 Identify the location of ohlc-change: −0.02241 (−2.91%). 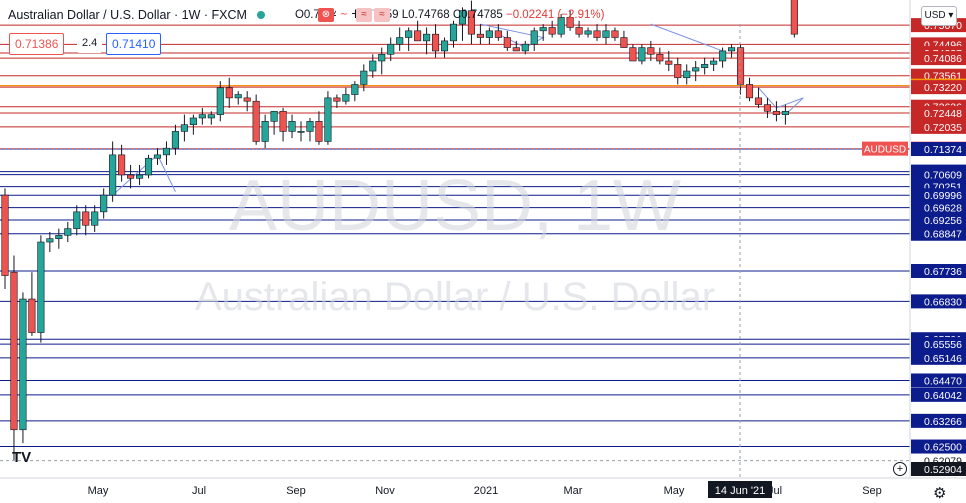
(555, 15).